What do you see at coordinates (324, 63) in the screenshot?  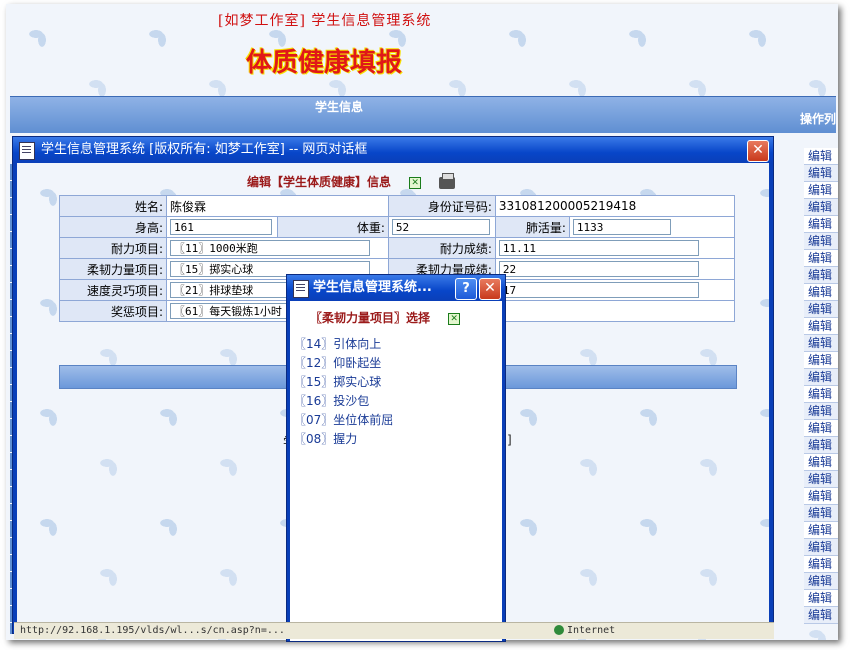 I see `page-title: 体质健康填报` at bounding box center [324, 63].